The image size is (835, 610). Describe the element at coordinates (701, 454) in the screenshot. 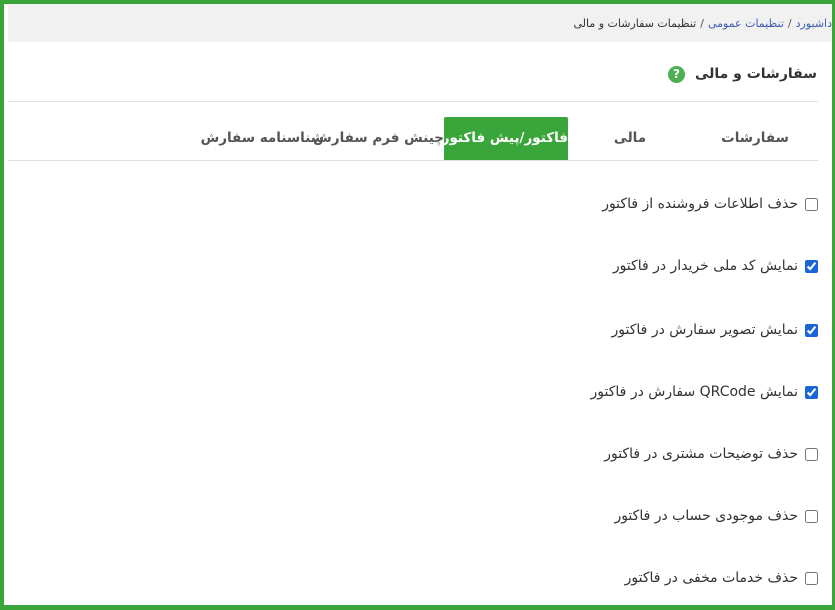

I see `option-label: حذف توضیحات مشتری در فاکتور` at that location.